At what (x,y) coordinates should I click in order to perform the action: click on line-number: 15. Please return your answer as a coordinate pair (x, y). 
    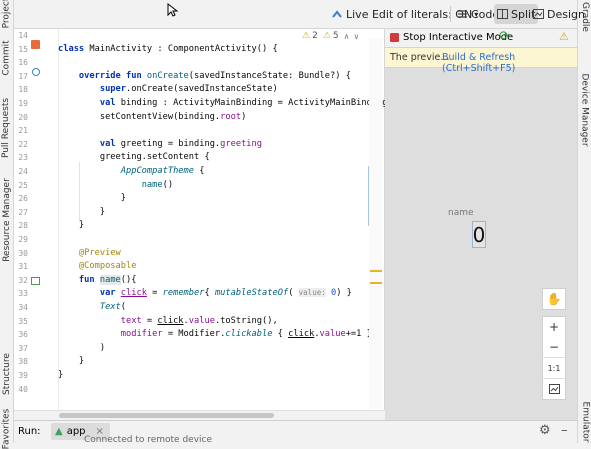
    Looking at the image, I should click on (21, 49).